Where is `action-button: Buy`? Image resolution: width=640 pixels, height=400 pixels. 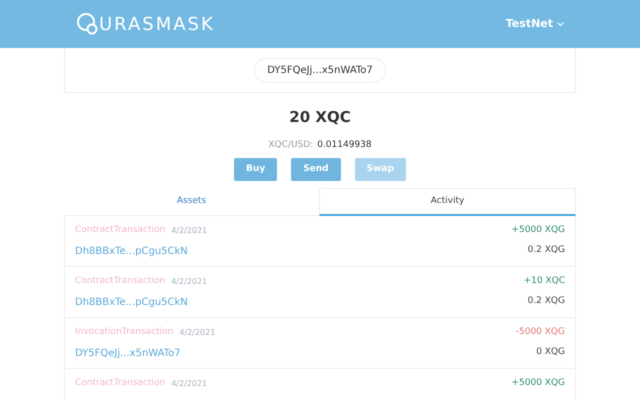 action-button: Buy is located at coordinates (256, 169).